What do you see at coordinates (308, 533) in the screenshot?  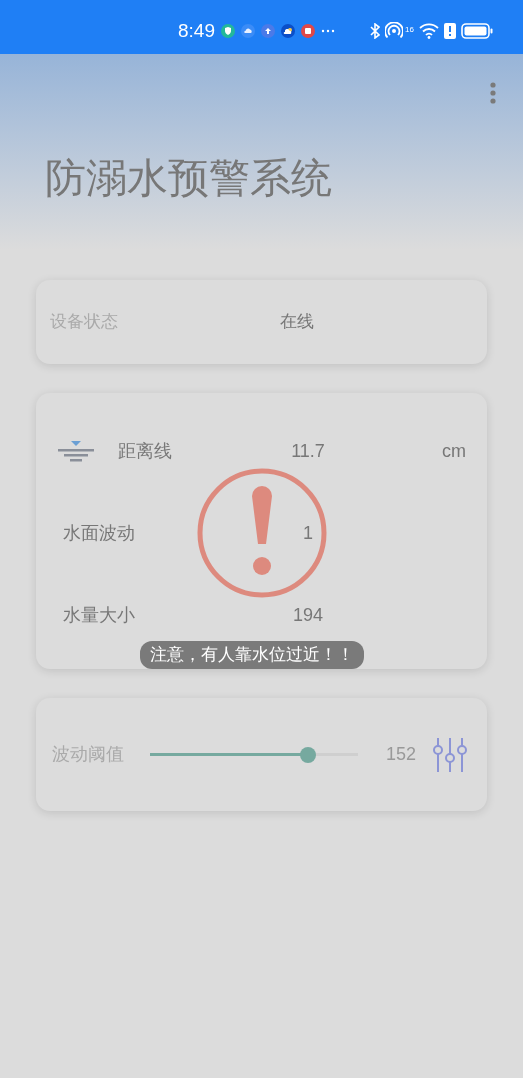 I see `reading-value: 1` at bounding box center [308, 533].